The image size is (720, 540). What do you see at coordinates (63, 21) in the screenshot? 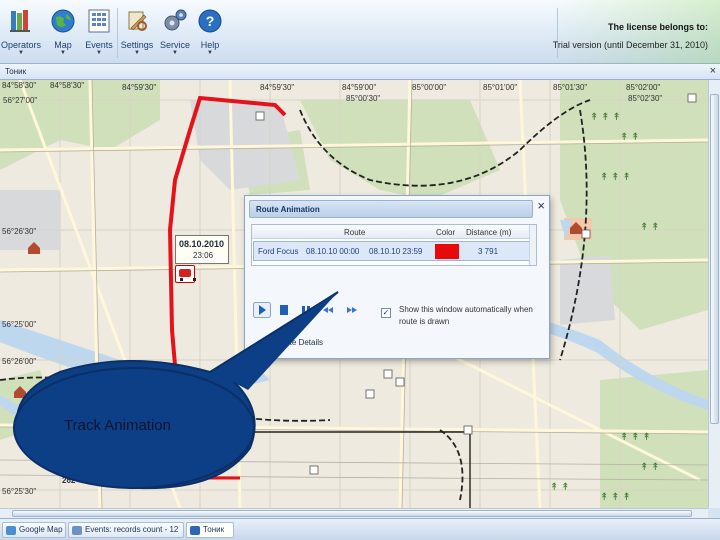
I see `globe-icon` at bounding box center [63, 21].